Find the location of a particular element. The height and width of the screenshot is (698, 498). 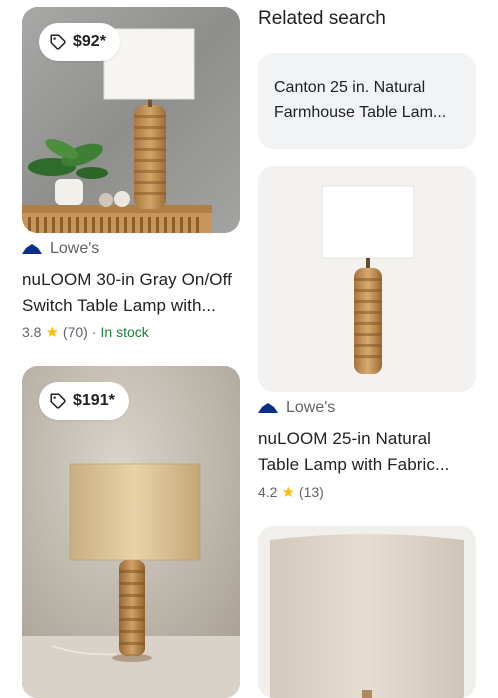

rating-value: 3.8 is located at coordinates (32, 332).